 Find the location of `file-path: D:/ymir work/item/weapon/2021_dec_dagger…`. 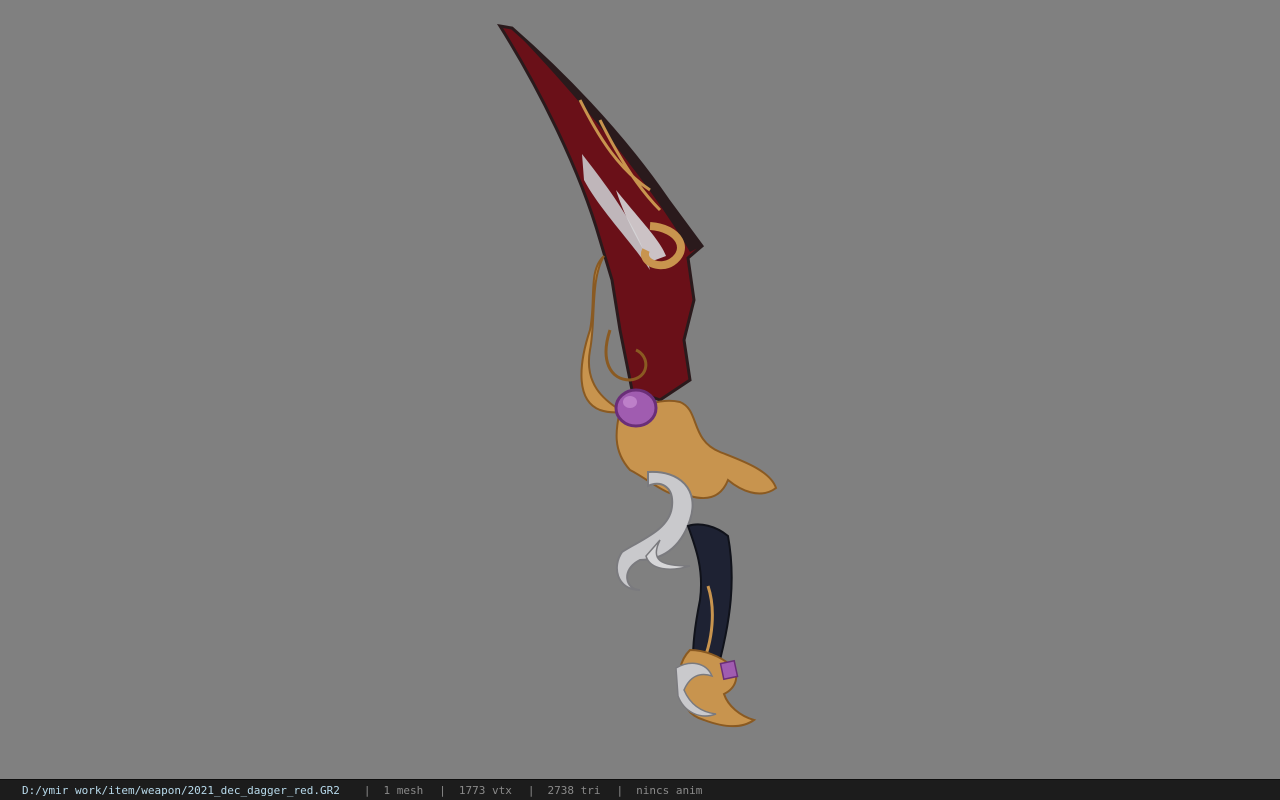

file-path: D:/ymir work/item/weapon/2021_dec_dagger… is located at coordinates (181, 790).